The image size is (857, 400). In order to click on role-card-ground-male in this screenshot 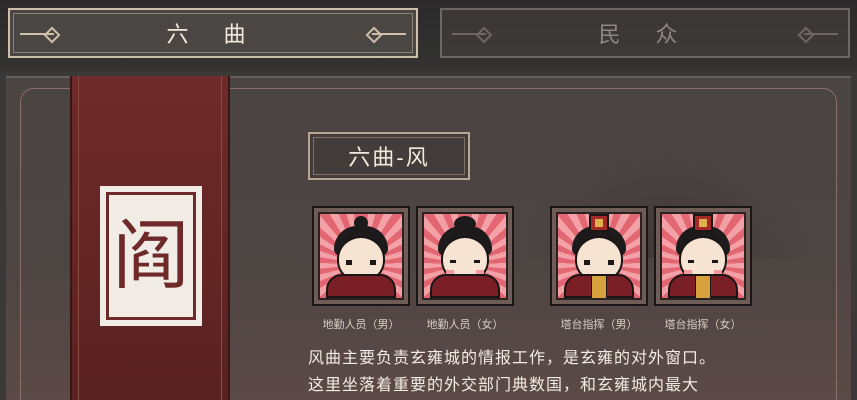, I will do `click(361, 256)`.